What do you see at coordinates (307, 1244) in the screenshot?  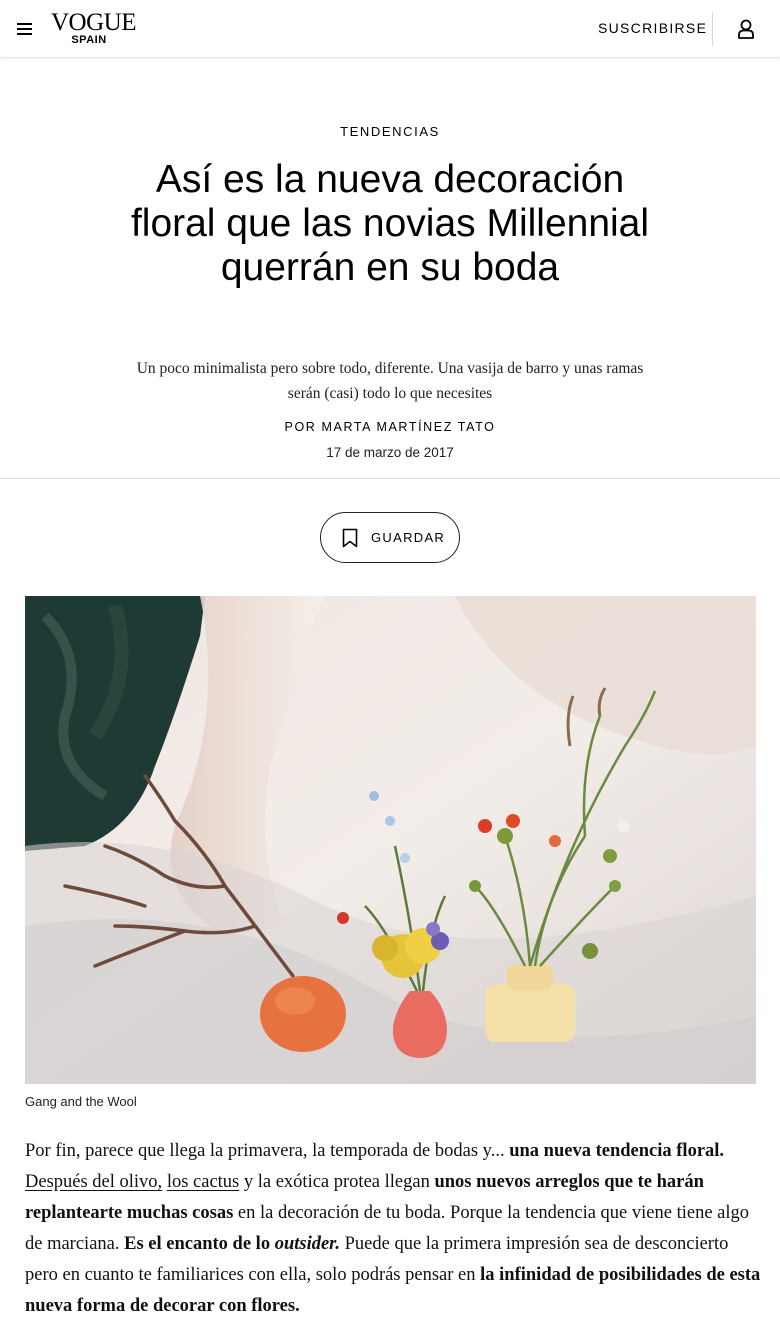 I see `body-bold-italic-segment: outsider.` at bounding box center [307, 1244].